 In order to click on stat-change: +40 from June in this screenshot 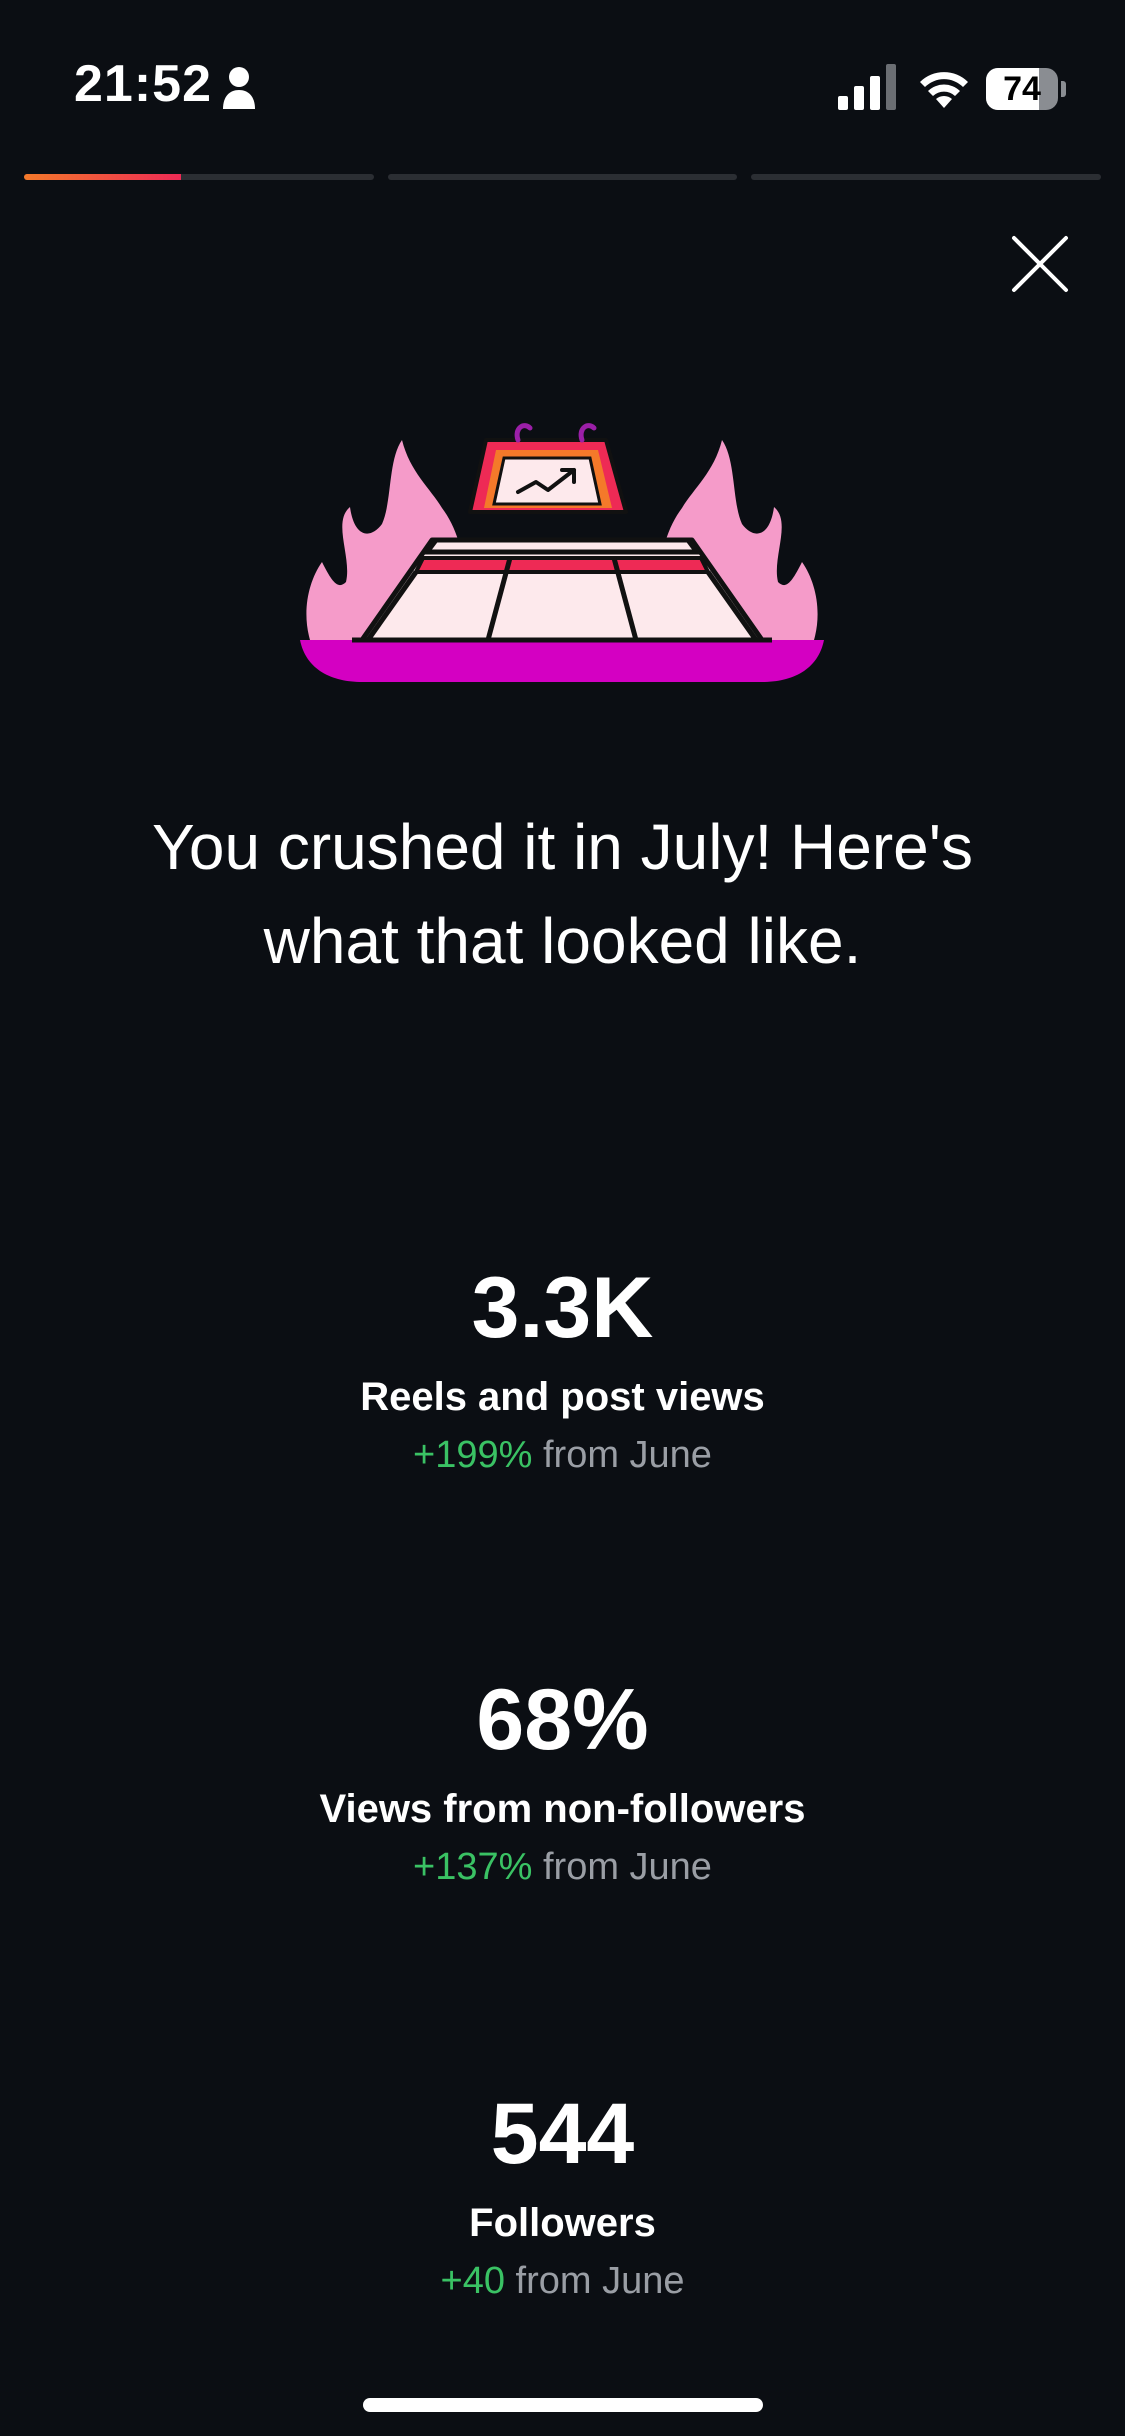, I will do `click(562, 2281)`.